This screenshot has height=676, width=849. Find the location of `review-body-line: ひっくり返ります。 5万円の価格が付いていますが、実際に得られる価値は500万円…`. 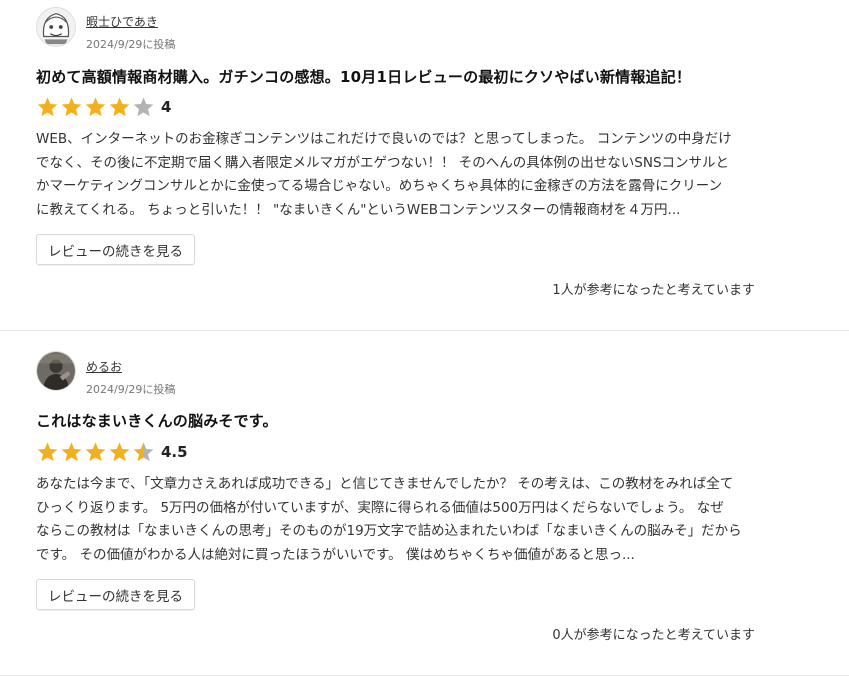

review-body-line: ひっくり返ります。 5万円の価格が付いていますが、実際に得られる価値は500万円… is located at coordinates (380, 507).